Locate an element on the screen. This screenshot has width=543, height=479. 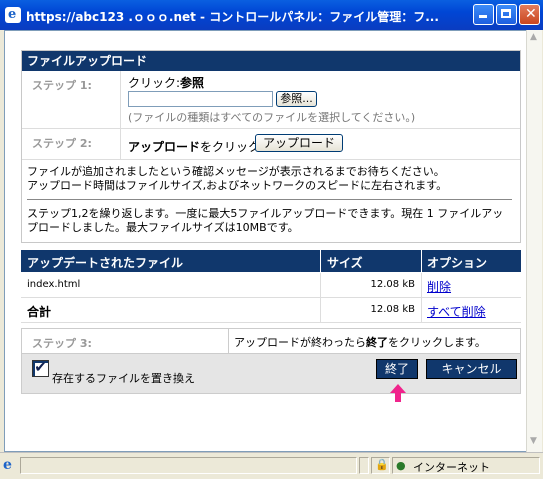
zone-pane: ● インターネット is located at coordinates (466, 465).